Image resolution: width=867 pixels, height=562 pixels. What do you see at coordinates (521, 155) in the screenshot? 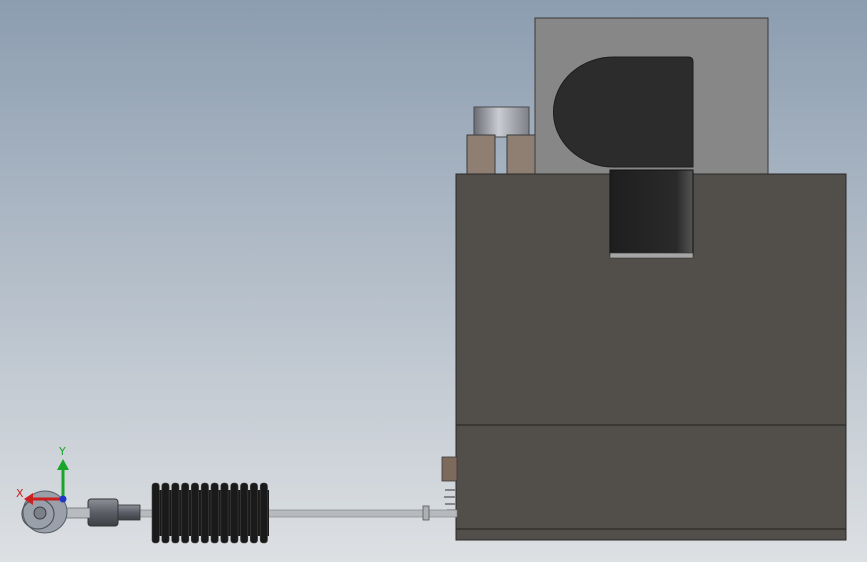
I see `stud-right` at bounding box center [521, 155].